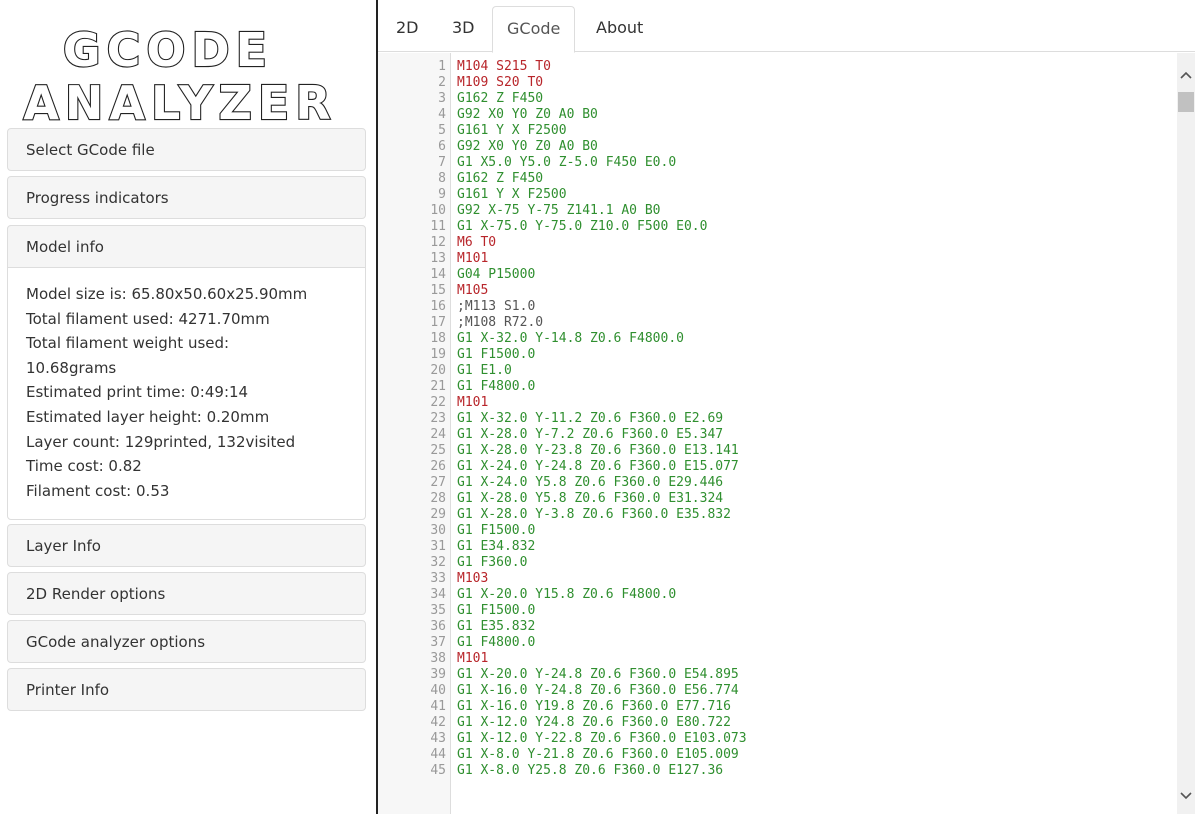 This screenshot has width=1195, height=814. I want to click on code-line: 10 G92 X-75 Y-75 Z141.1 A0 B0, so click(777, 211).